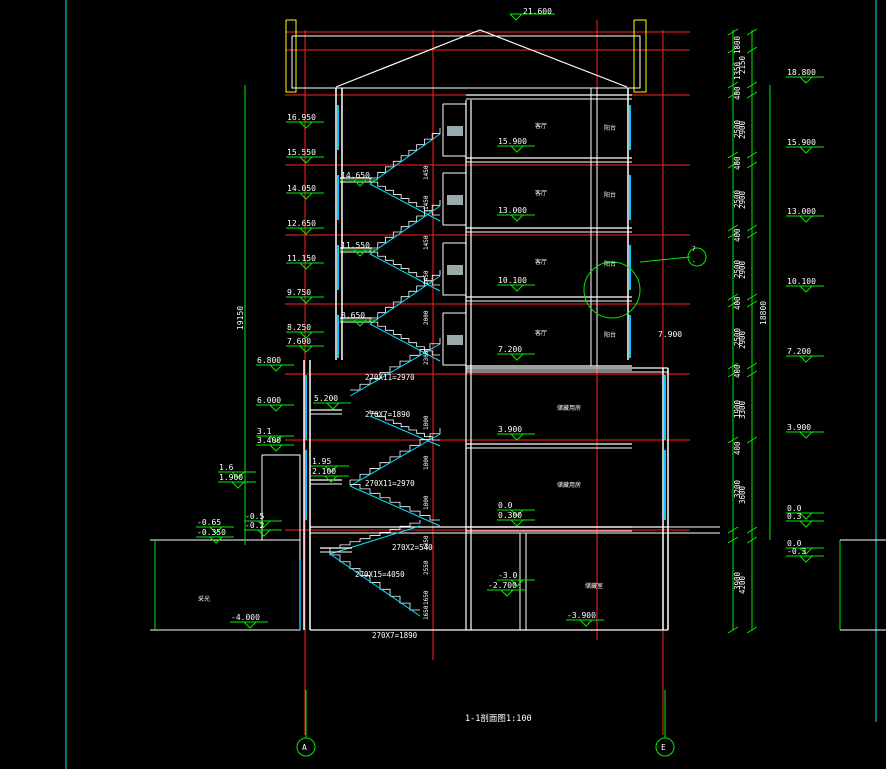  Describe the element at coordinates (541, 262) in the screenshot. I see `room-living-2: 客厅` at that location.